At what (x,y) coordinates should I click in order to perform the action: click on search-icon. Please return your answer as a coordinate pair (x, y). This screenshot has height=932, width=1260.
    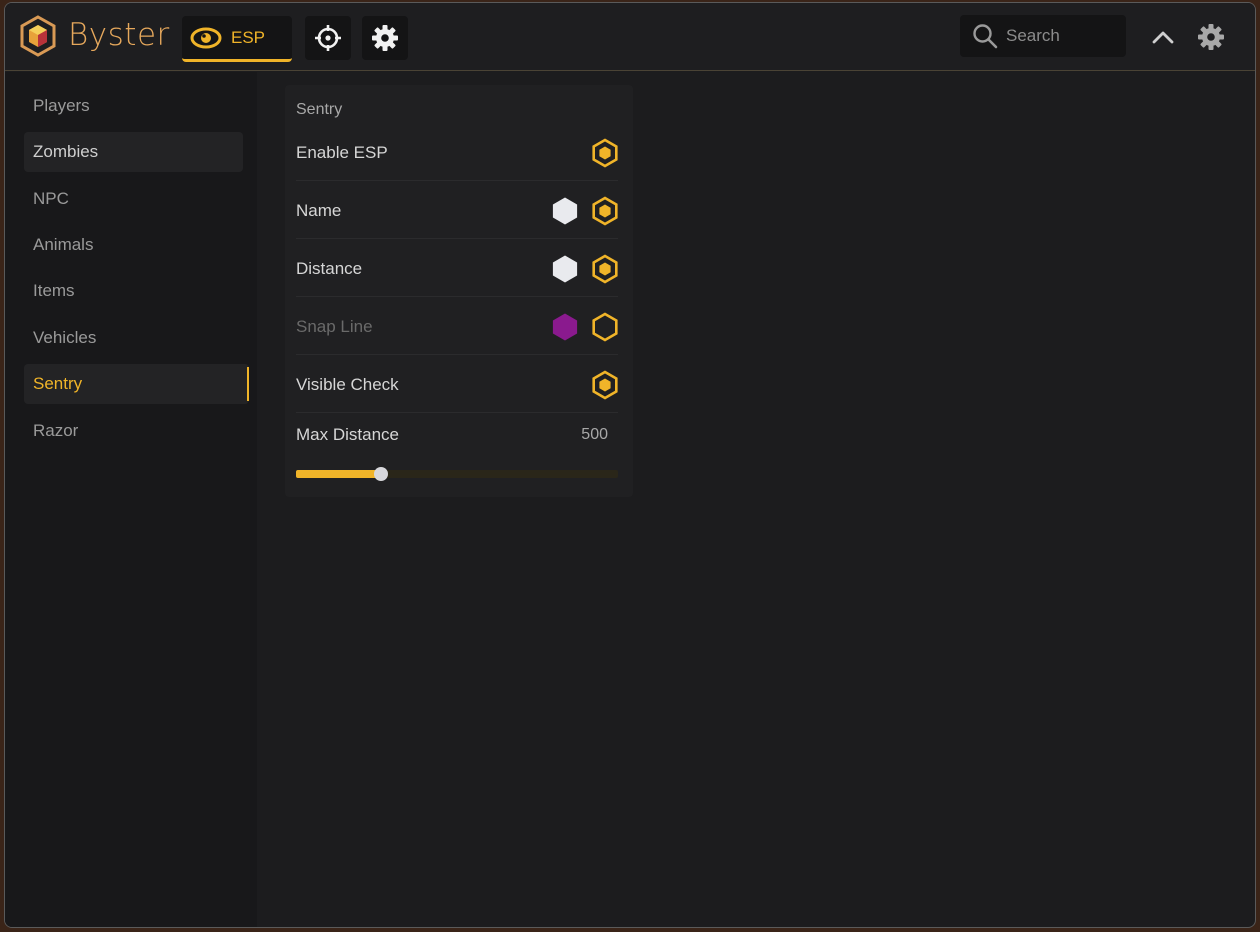
    Looking at the image, I should click on (985, 36).